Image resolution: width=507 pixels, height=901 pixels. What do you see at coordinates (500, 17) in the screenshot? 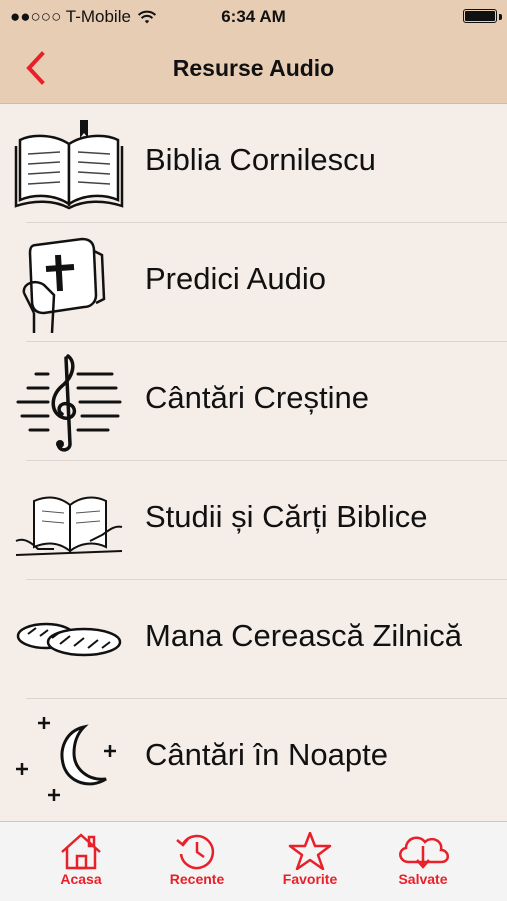
I see `battery-tip` at bounding box center [500, 17].